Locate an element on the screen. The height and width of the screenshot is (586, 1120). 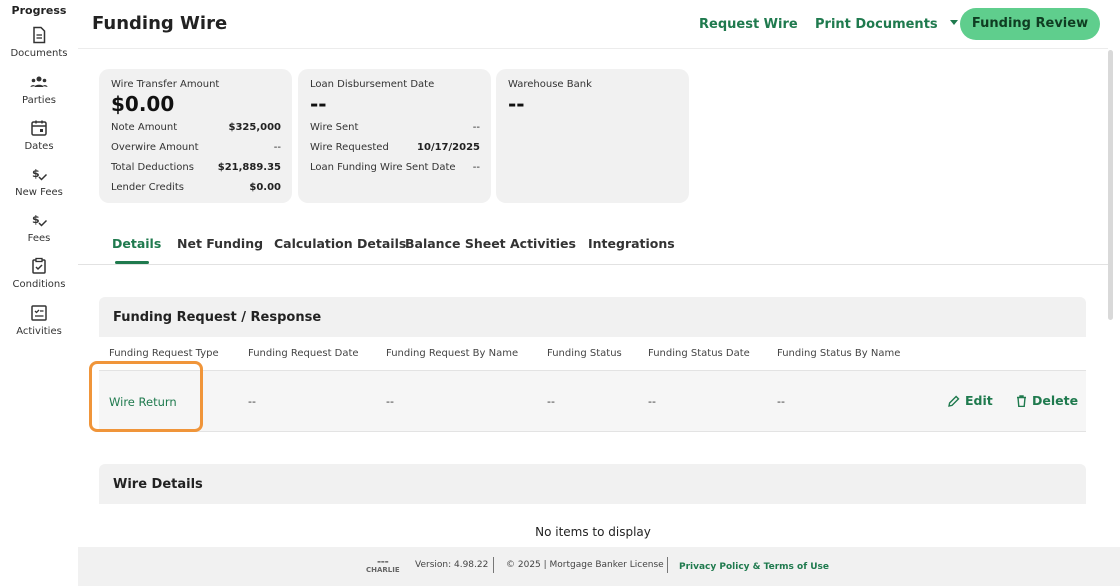
sidebar-item-parties: Parties is located at coordinates (39, 89).